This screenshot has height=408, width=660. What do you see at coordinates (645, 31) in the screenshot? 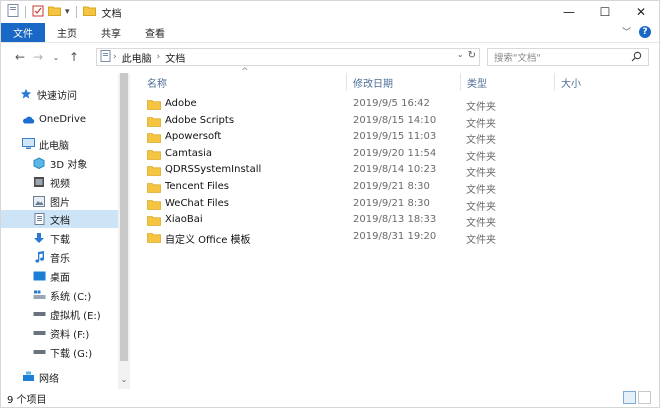
I see `help-icon: ?` at bounding box center [645, 31].